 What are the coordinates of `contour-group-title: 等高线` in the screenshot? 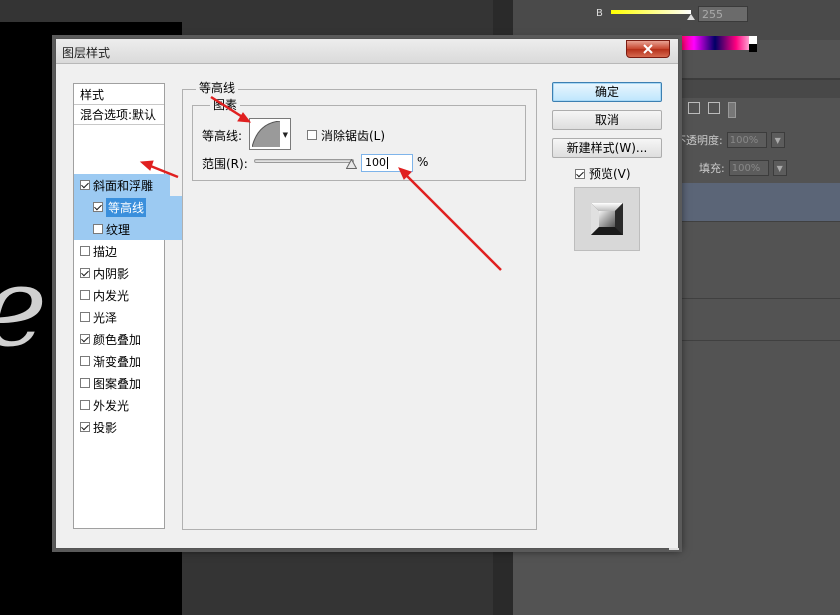 It's located at (217, 87).